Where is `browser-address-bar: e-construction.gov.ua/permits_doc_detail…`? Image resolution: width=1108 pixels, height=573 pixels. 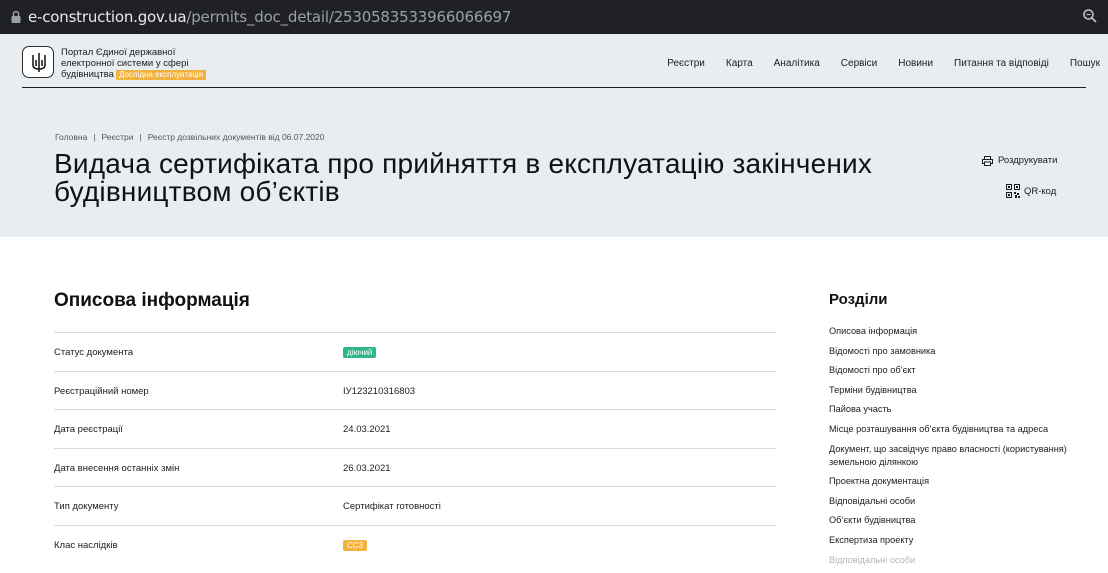
browser-address-bar: e-construction.gov.ua/permits_doc_detail… is located at coordinates (554, 17).